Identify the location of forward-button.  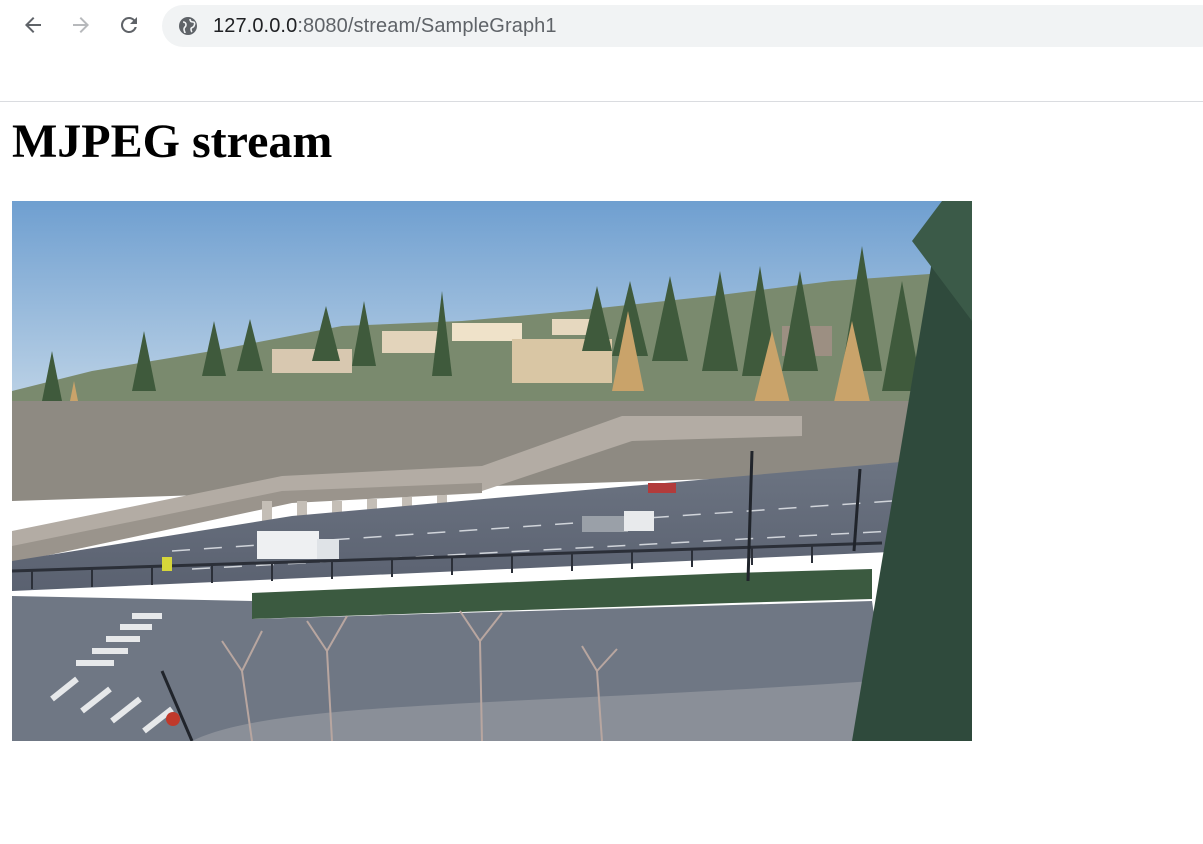
(81, 25).